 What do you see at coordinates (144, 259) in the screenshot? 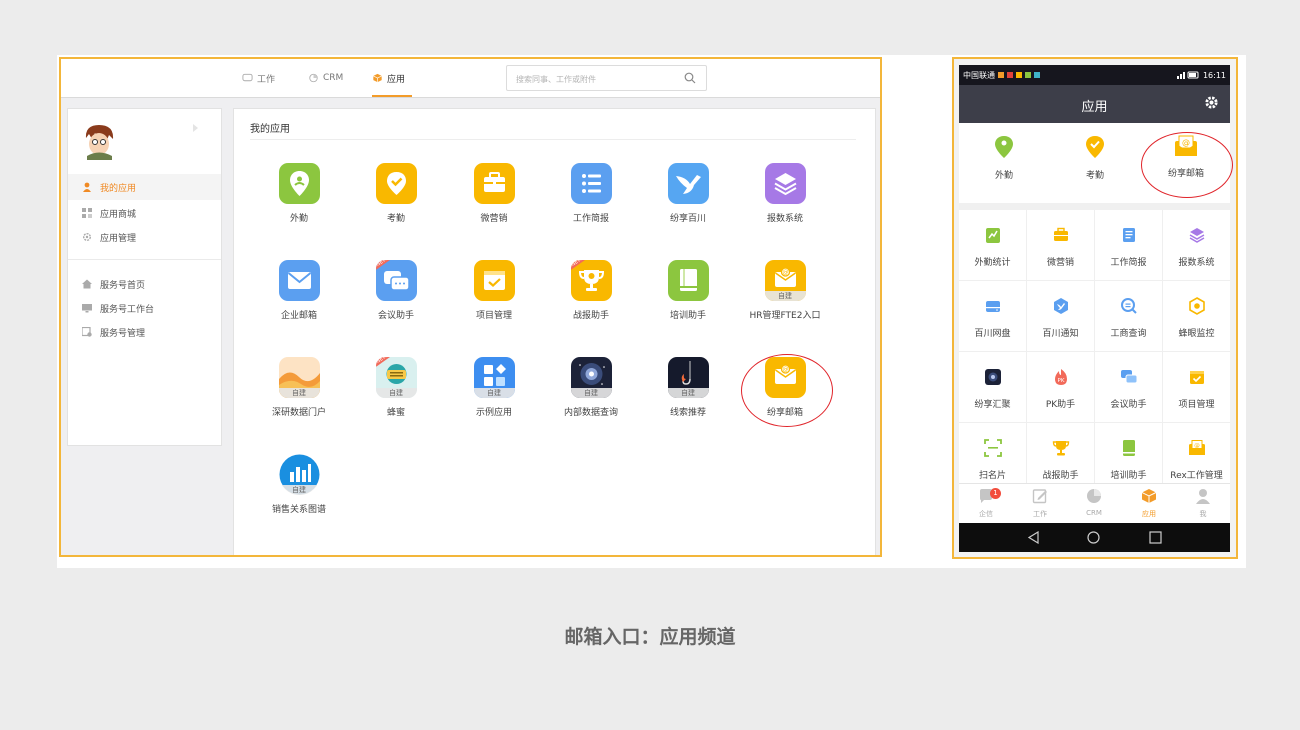
I see `sidebar-divider` at bounding box center [144, 259].